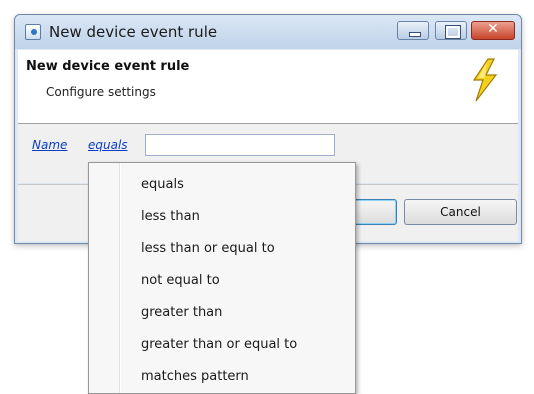  What do you see at coordinates (162, 185) in the screenshot?
I see `menu-item-equals: equals` at bounding box center [162, 185].